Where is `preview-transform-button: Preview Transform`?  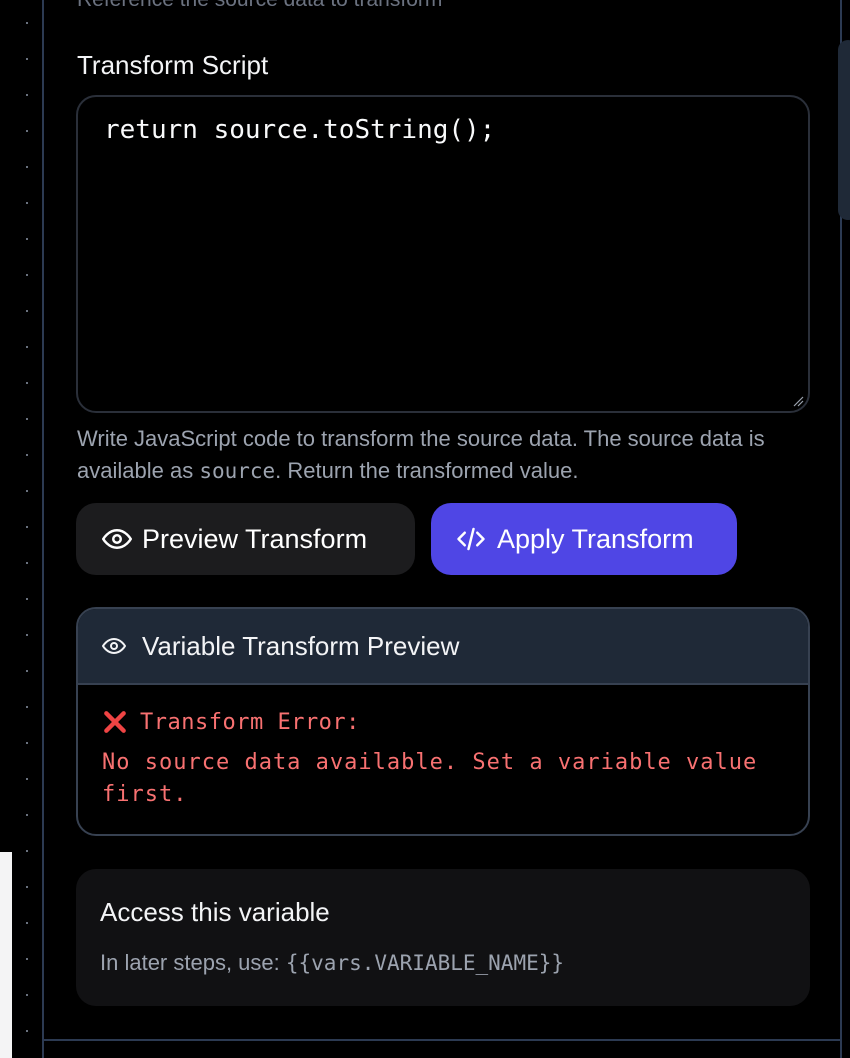 preview-transform-button: Preview Transform is located at coordinates (245, 539).